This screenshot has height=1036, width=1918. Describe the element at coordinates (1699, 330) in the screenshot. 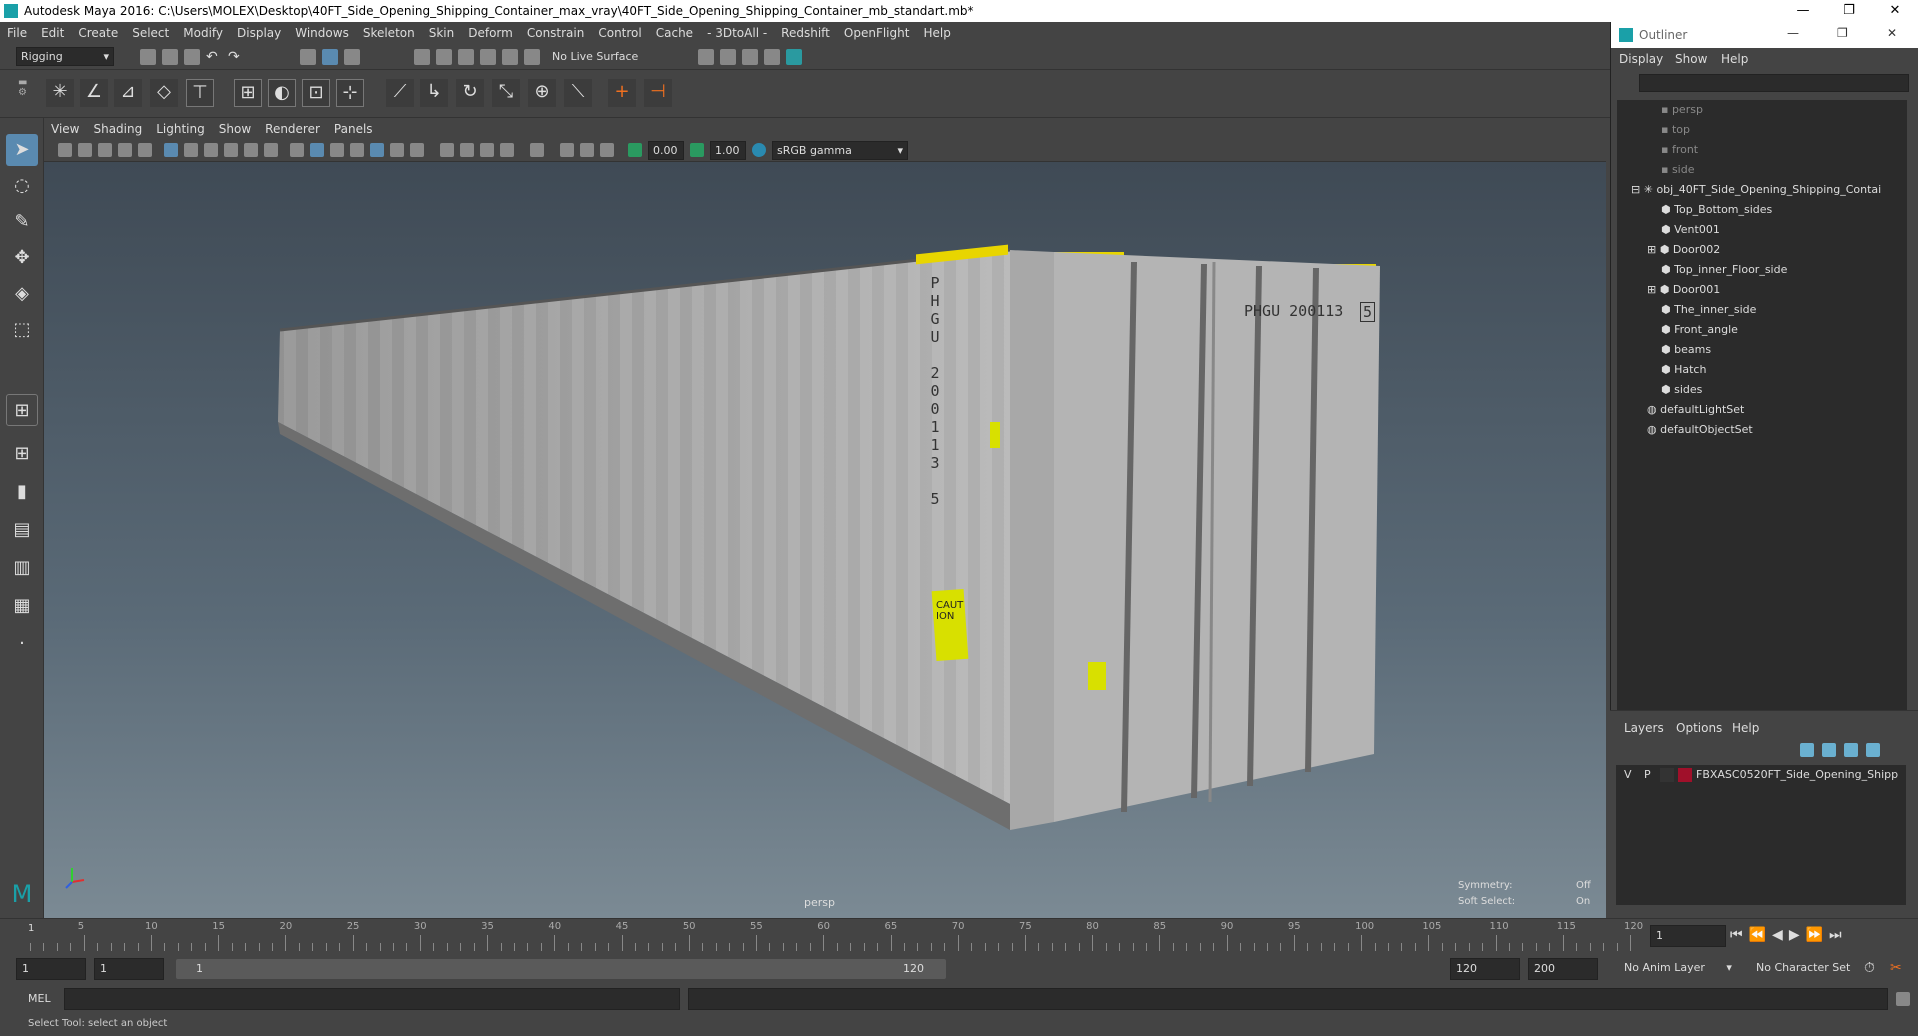

I see `outliner-item-front-angle: ⬢ Front_angle` at that location.